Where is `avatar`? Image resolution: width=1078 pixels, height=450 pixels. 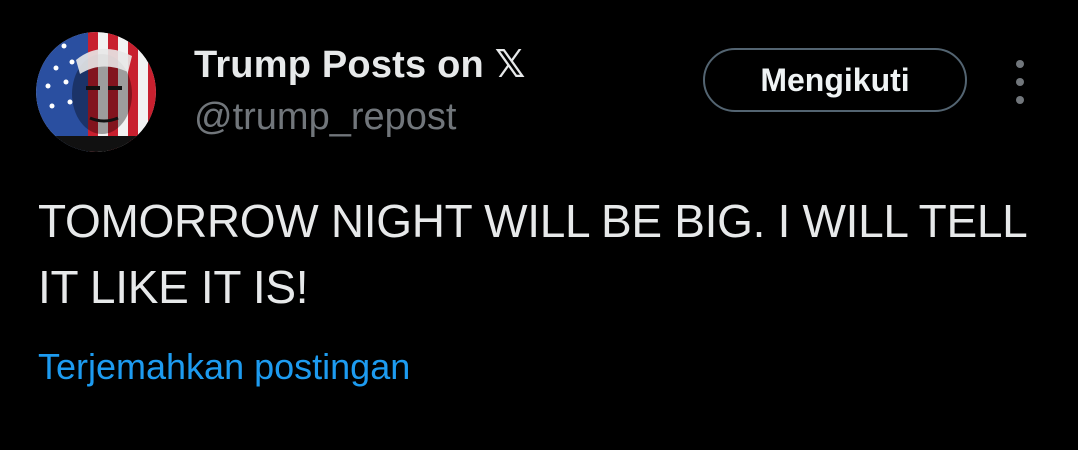
avatar is located at coordinates (96, 92).